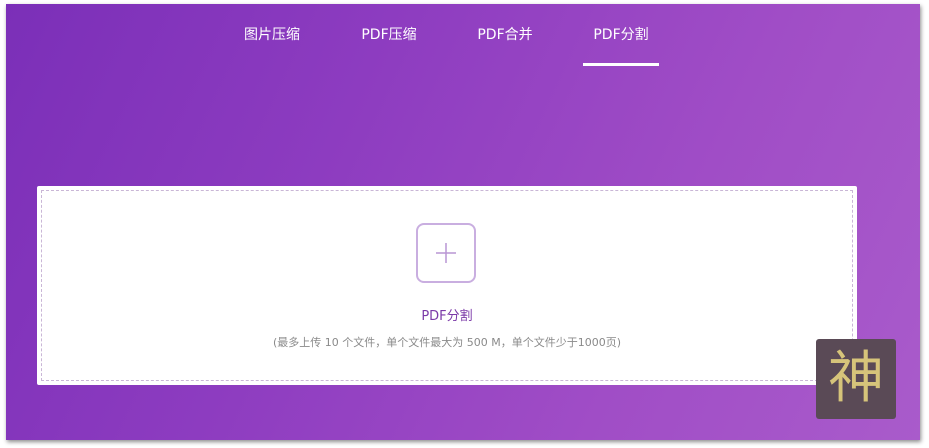 This screenshot has height=448, width=929. I want to click on tab-label: 图片压缩, so click(272, 35).